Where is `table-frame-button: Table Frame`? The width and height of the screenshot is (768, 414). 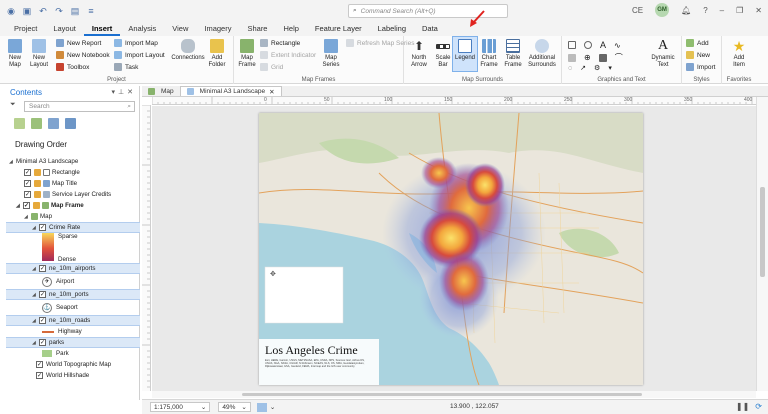
table-frame-button: Table Frame is located at coordinates (513, 54).